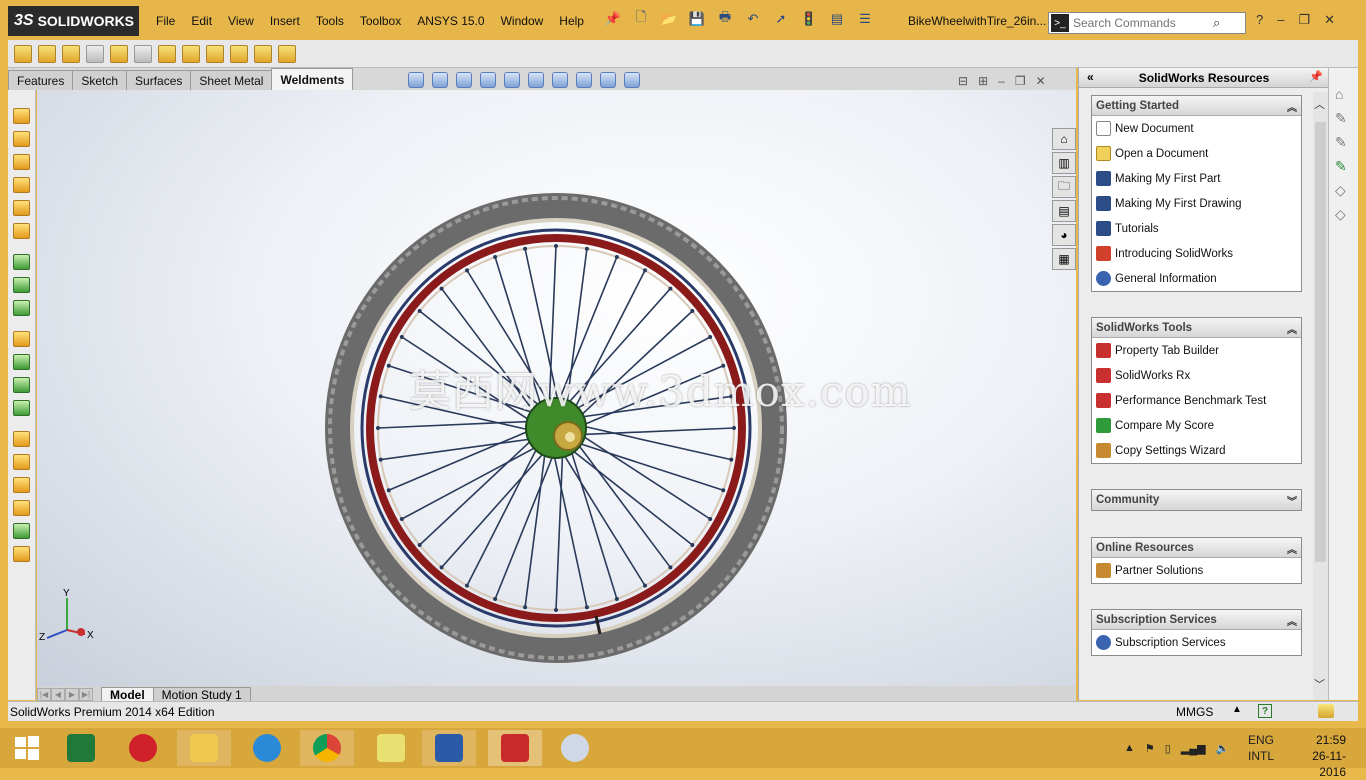 The image size is (1366, 780). I want to click on apply-scene-icon, so click(608, 80).